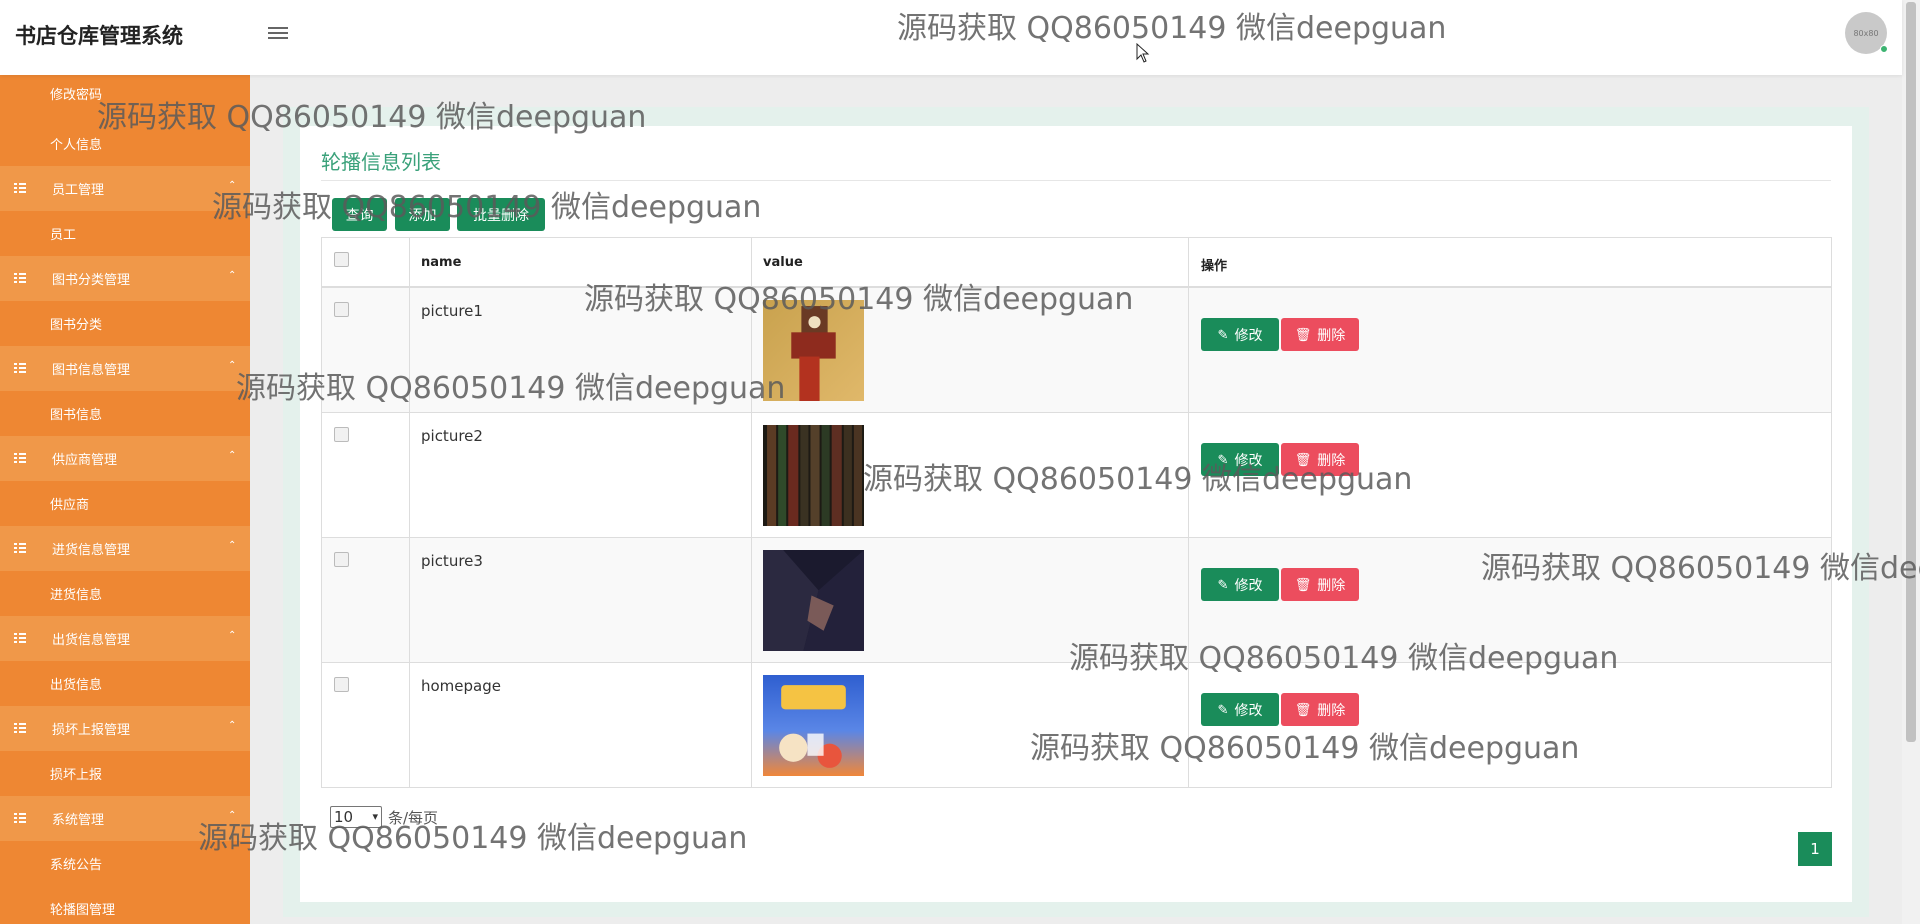  Describe the element at coordinates (125, 98) in the screenshot. I see `sidebar-item-change-password: 修改密码` at that location.